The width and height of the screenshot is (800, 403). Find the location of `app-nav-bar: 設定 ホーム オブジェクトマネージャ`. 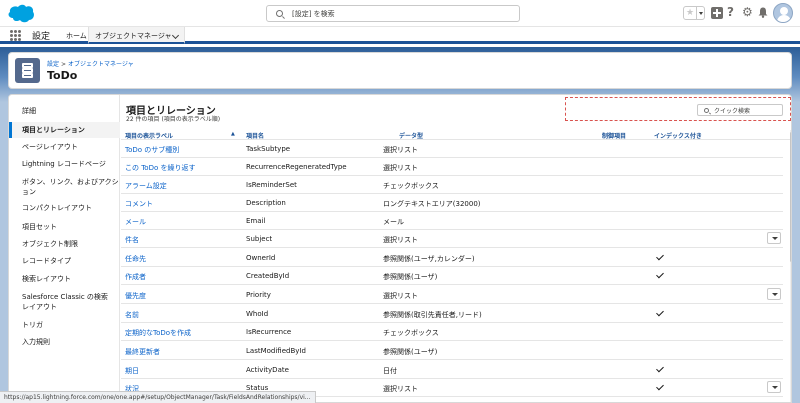

app-nav-bar: 設定 ホーム オブジェクトマネージャ is located at coordinates (400, 35).